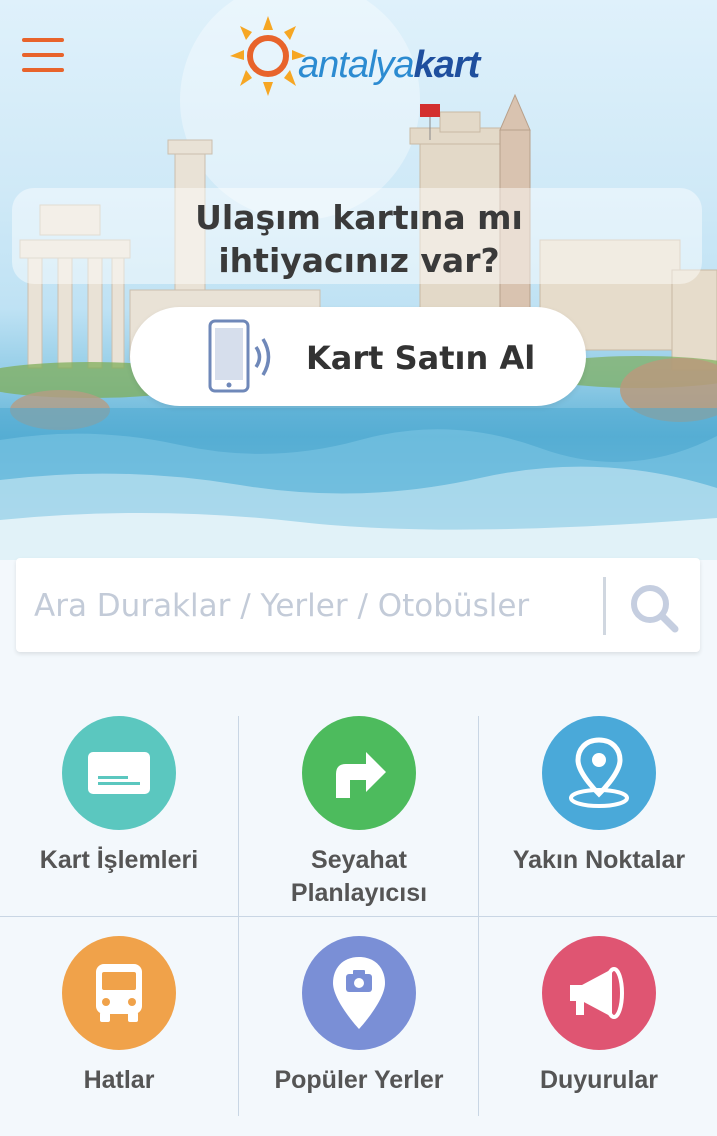 Image resolution: width=717 pixels, height=1136 pixels. I want to click on menu-item-announcements: Duyurular, so click(598, 1036).